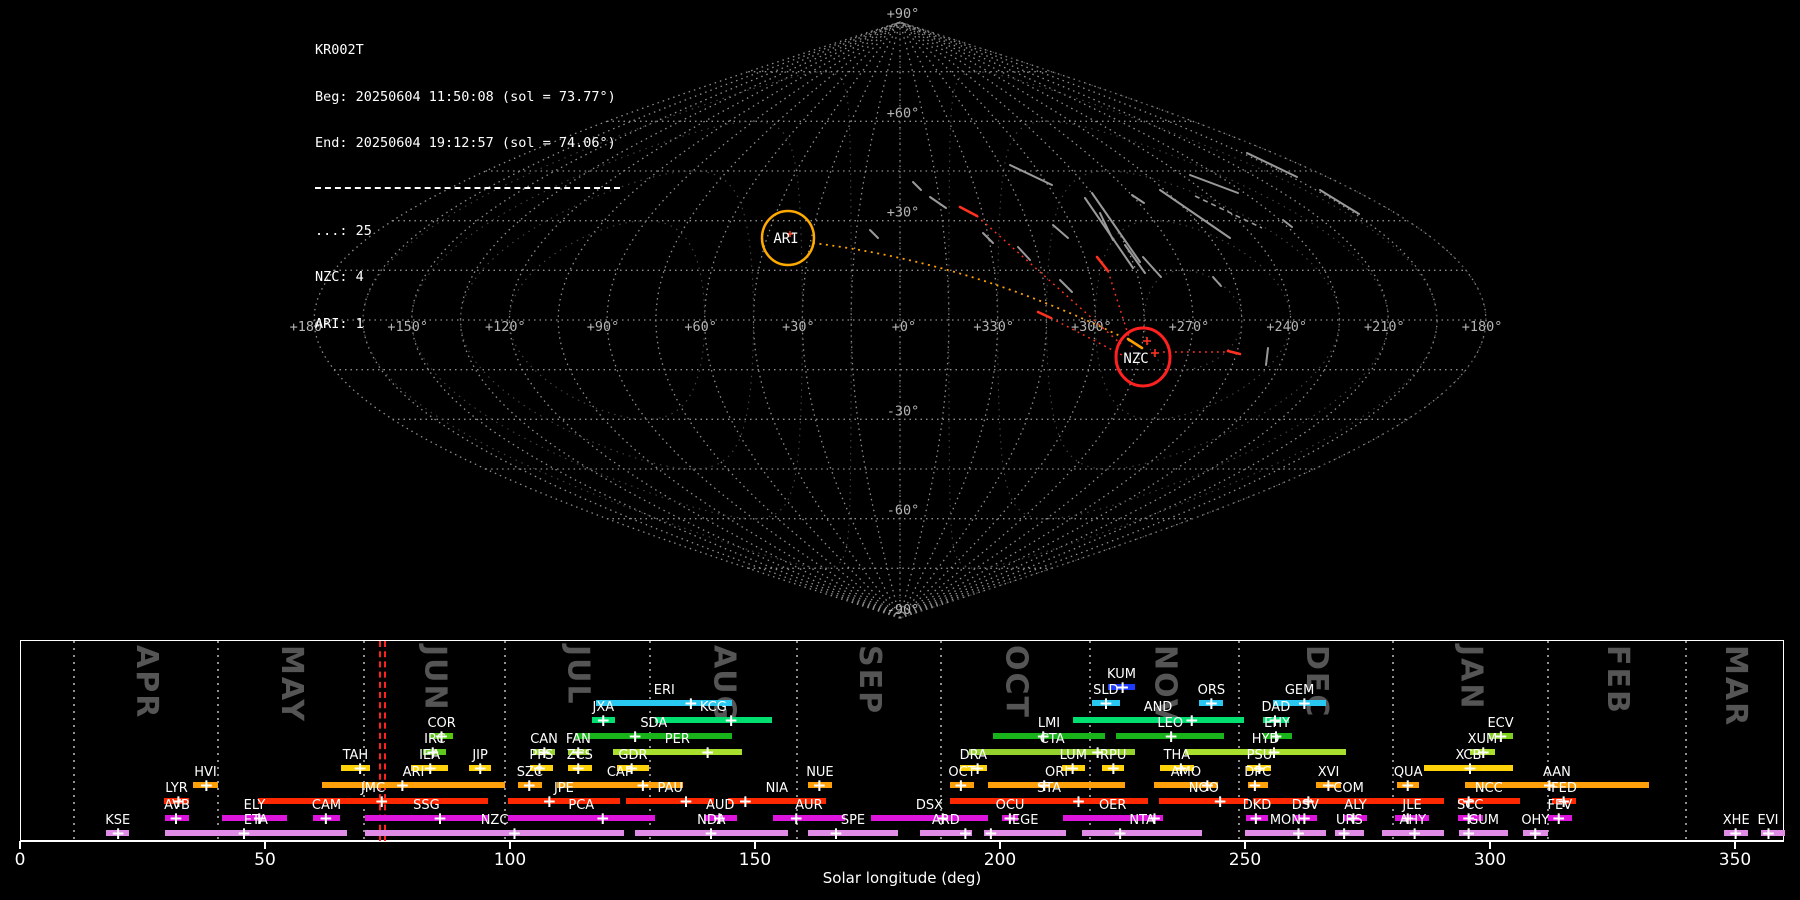 The width and height of the screenshot is (1800, 900). Describe the element at coordinates (902, 878) in the screenshot. I see `x-axis-title: Solar longitude (deg)` at that location.